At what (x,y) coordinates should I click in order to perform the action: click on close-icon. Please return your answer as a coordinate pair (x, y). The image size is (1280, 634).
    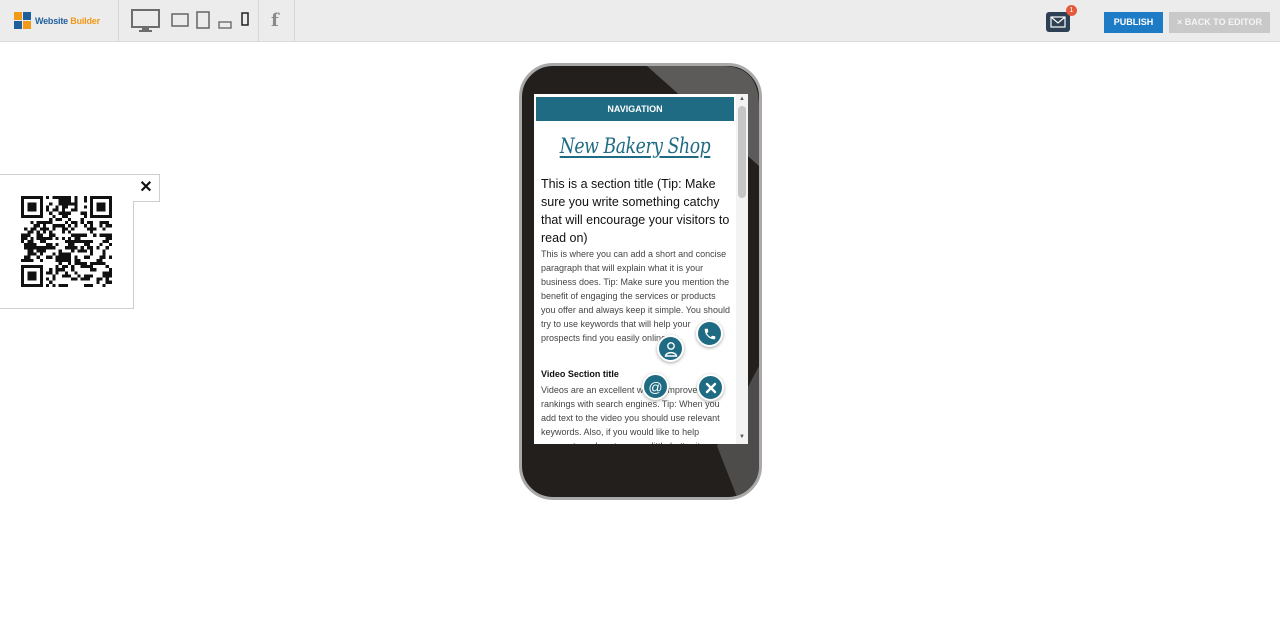
    Looking at the image, I should click on (710, 387).